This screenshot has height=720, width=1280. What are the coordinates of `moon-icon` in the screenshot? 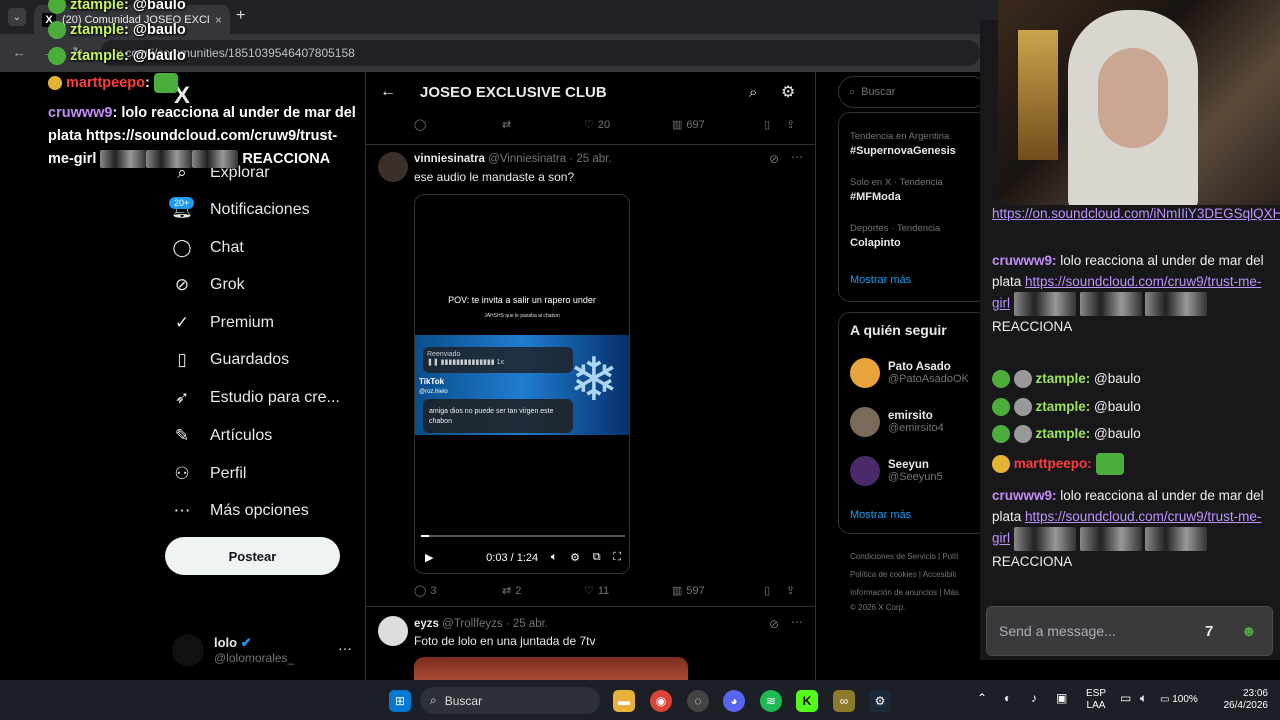 It's located at (1022, 434).